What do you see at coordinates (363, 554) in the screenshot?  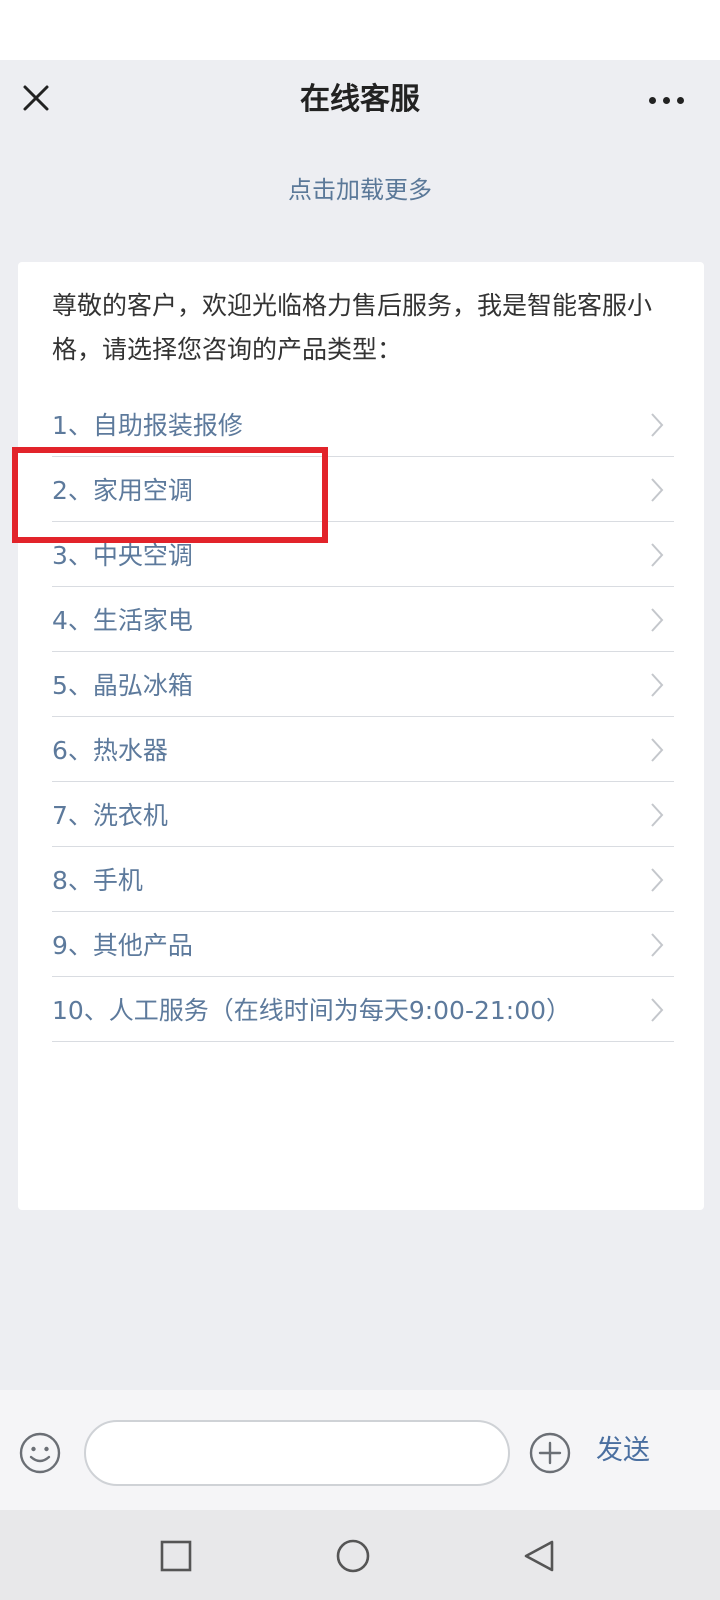 I see `option-item-3: 3、中央空调` at bounding box center [363, 554].